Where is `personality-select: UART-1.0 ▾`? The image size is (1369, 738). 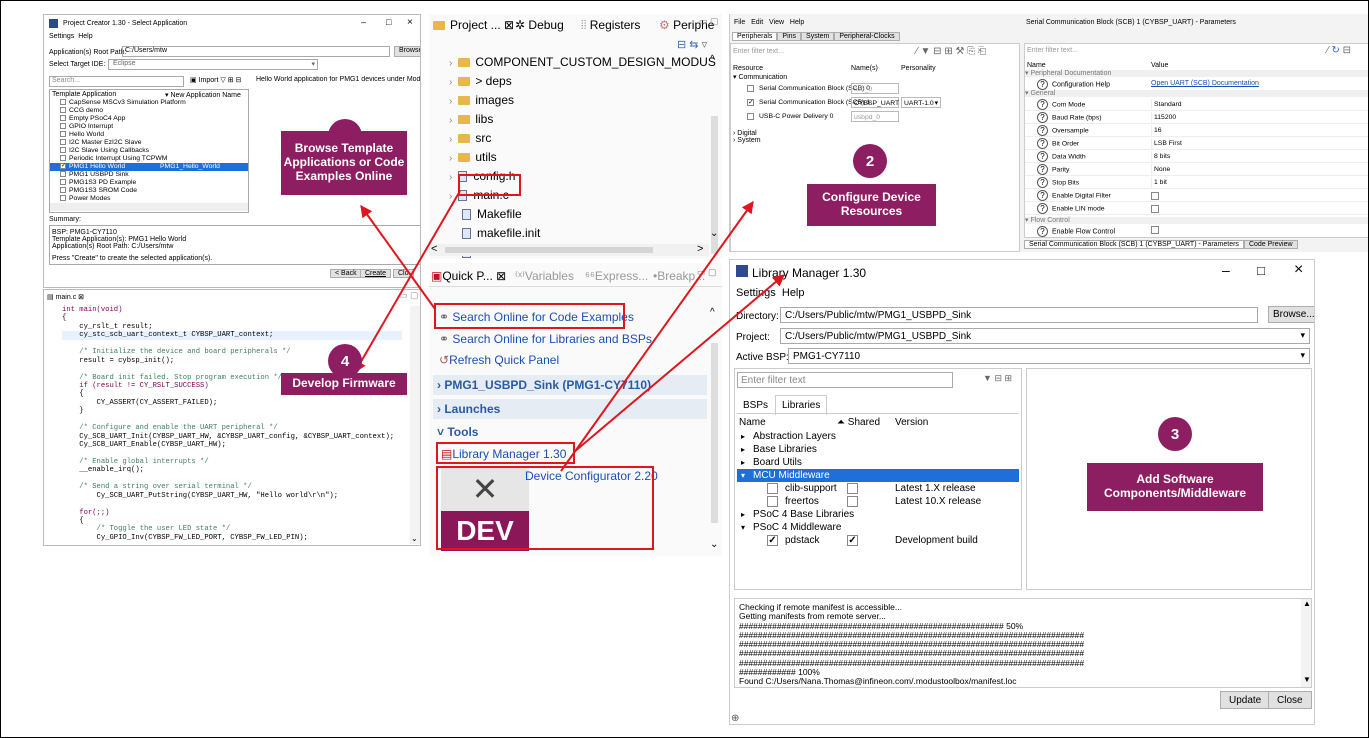
personality-select: UART-1.0 ▾ is located at coordinates (921, 102).